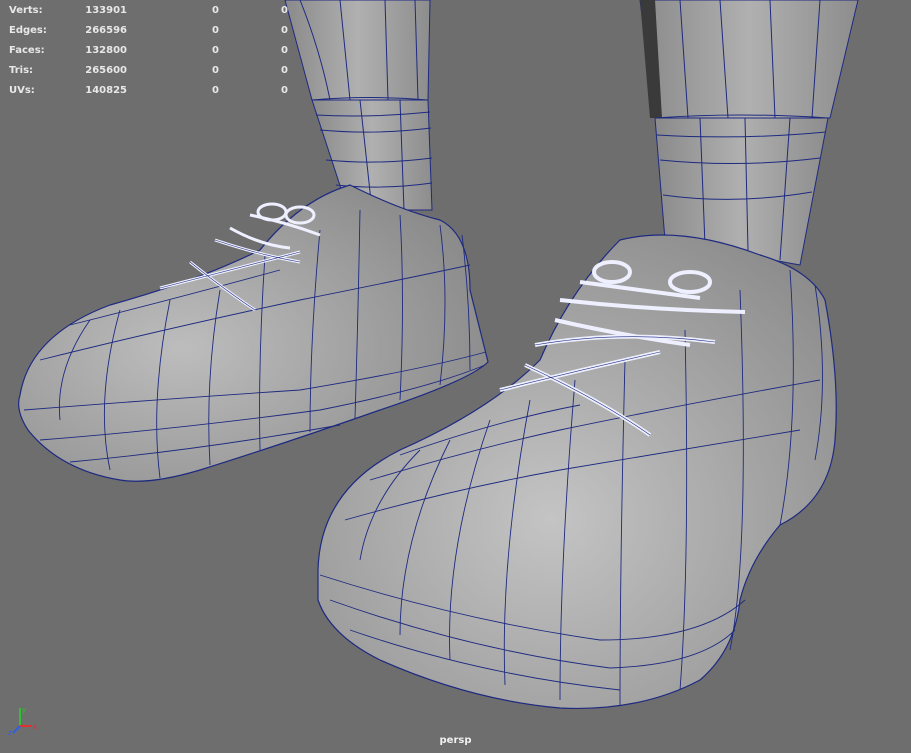  I want to click on hud-total: 132800, so click(106, 50).